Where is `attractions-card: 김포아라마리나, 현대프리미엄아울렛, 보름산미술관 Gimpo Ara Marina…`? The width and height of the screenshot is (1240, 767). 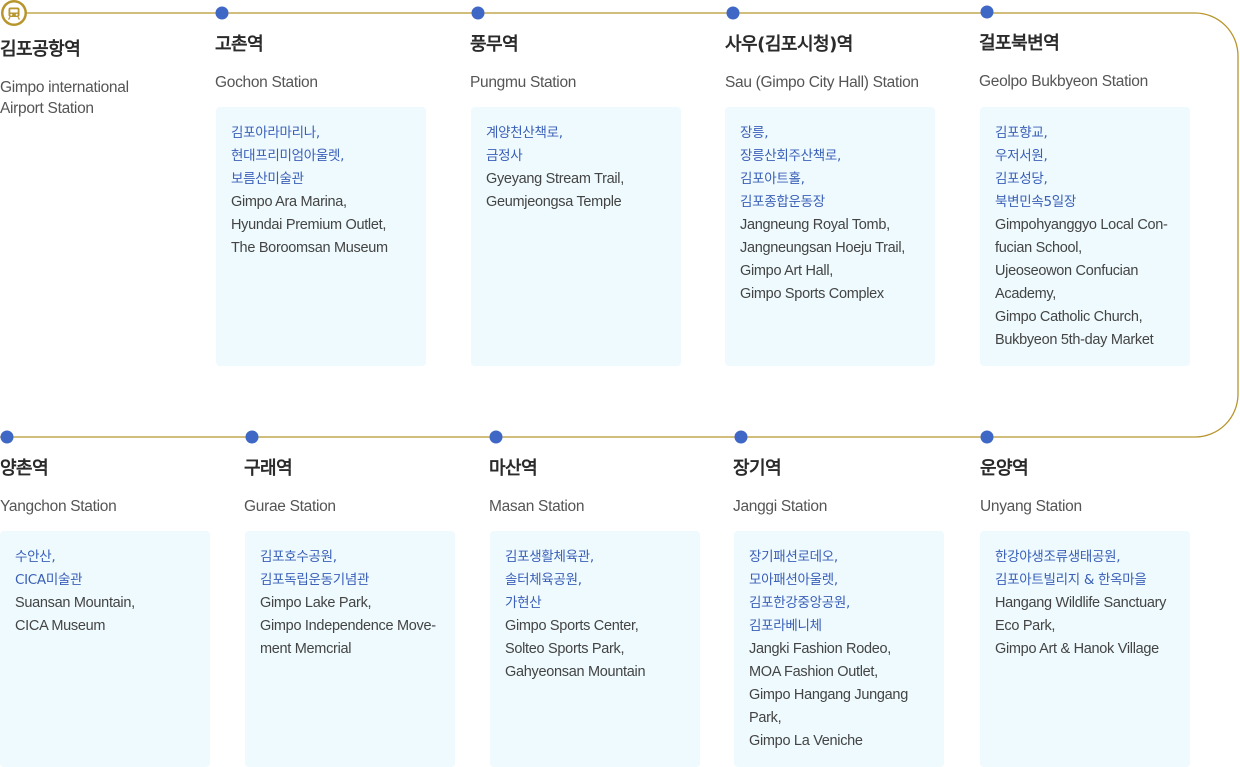 attractions-card: 김포아라마리나, 현대프리미엄아울렛, 보름산미술관 Gimpo Ara Marina… is located at coordinates (321, 236).